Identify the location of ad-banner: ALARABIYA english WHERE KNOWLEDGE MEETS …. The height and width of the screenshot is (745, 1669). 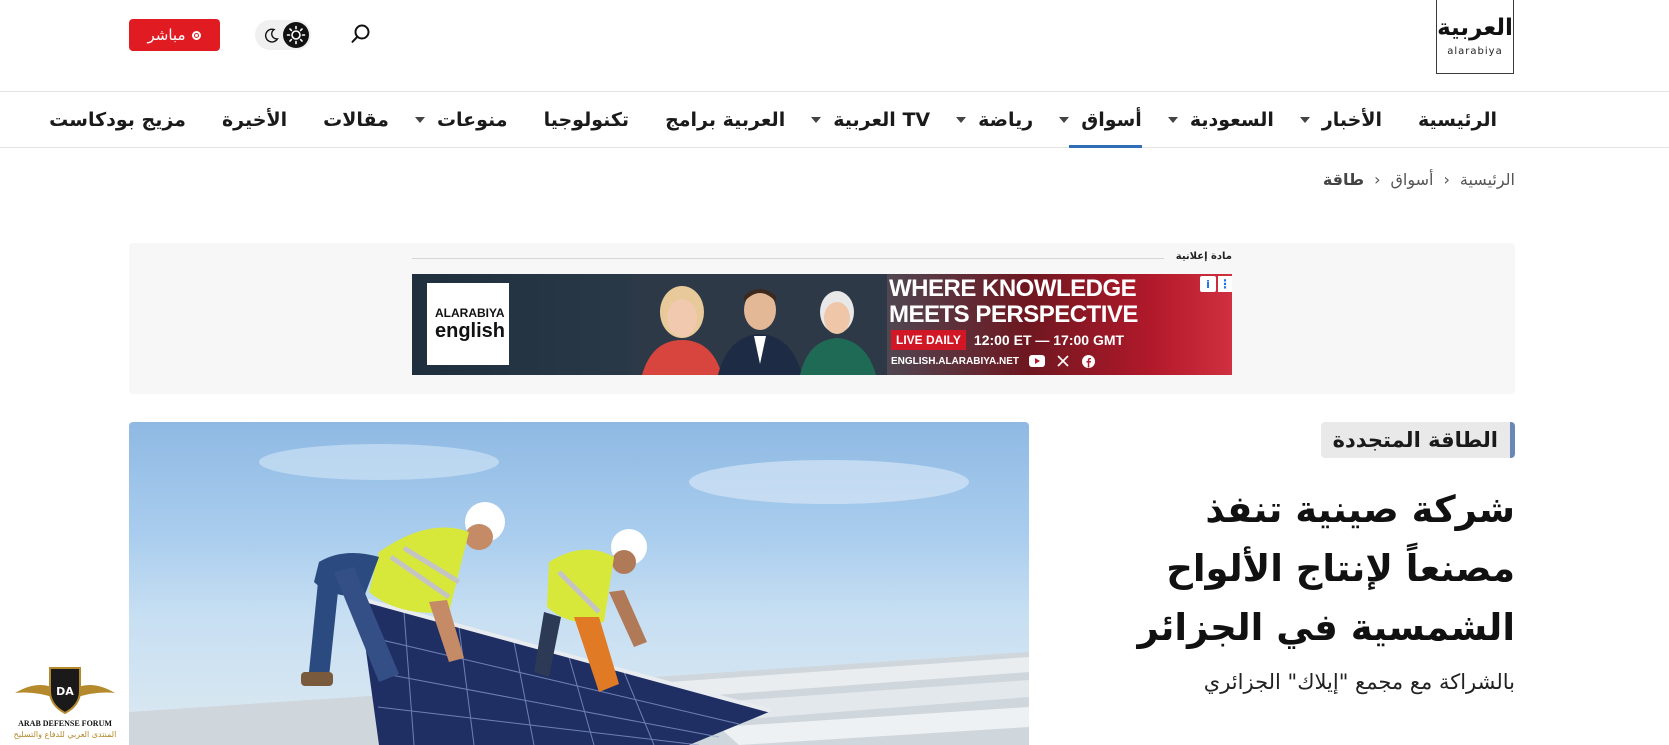
(822, 324).